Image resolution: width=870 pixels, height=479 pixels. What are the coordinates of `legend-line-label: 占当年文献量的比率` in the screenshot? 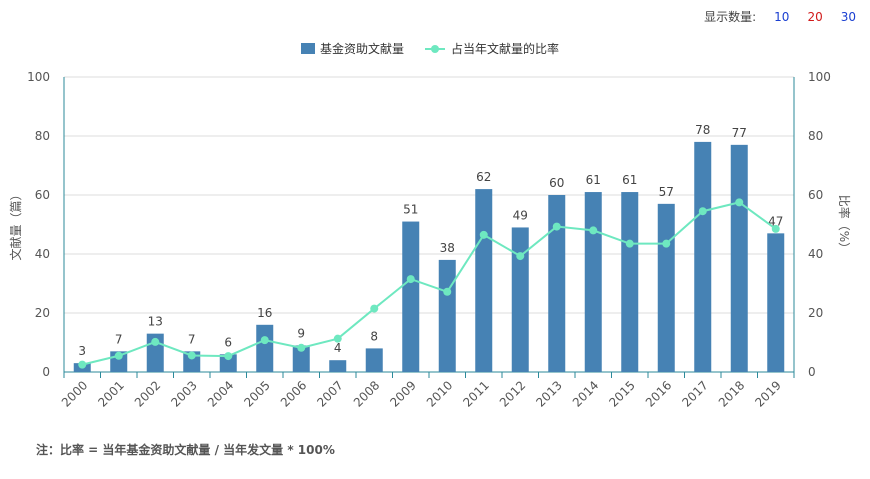 It's located at (505, 48).